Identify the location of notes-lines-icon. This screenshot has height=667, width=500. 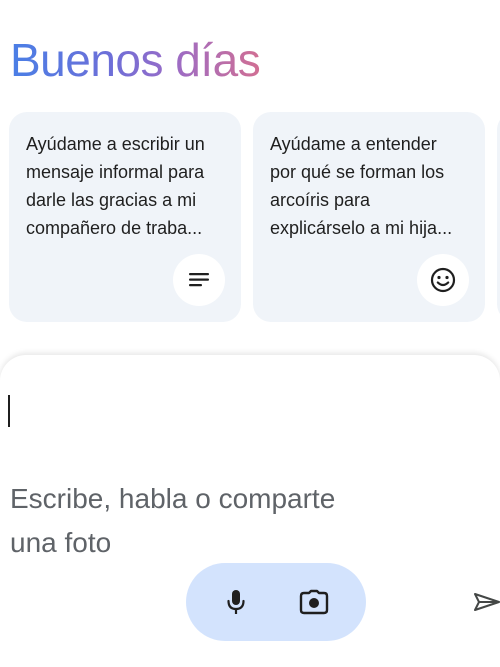
(199, 280).